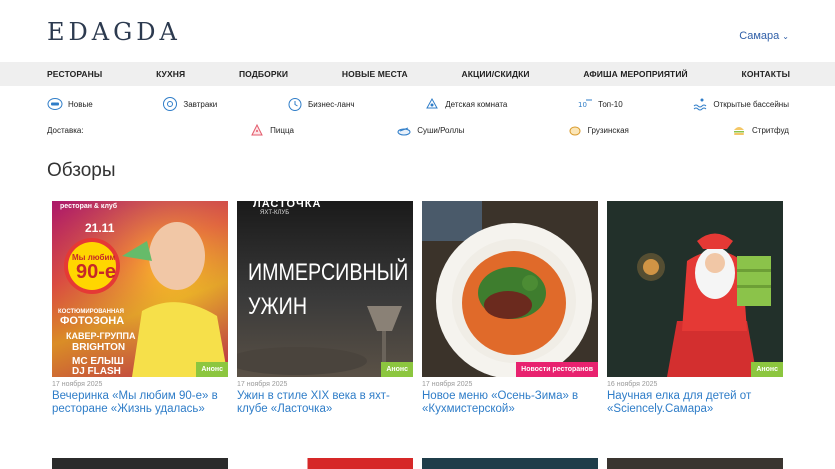 The width and height of the screenshot is (835, 469). What do you see at coordinates (510, 289) in the screenshot?
I see `review-image: Новости ресторанов` at bounding box center [510, 289].